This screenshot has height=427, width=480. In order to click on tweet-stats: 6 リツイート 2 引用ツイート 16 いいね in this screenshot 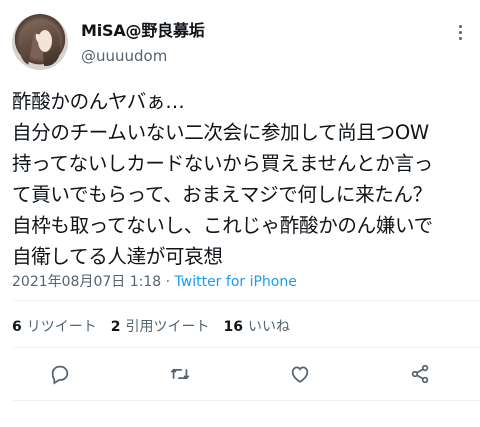, I will do `click(158, 326)`.